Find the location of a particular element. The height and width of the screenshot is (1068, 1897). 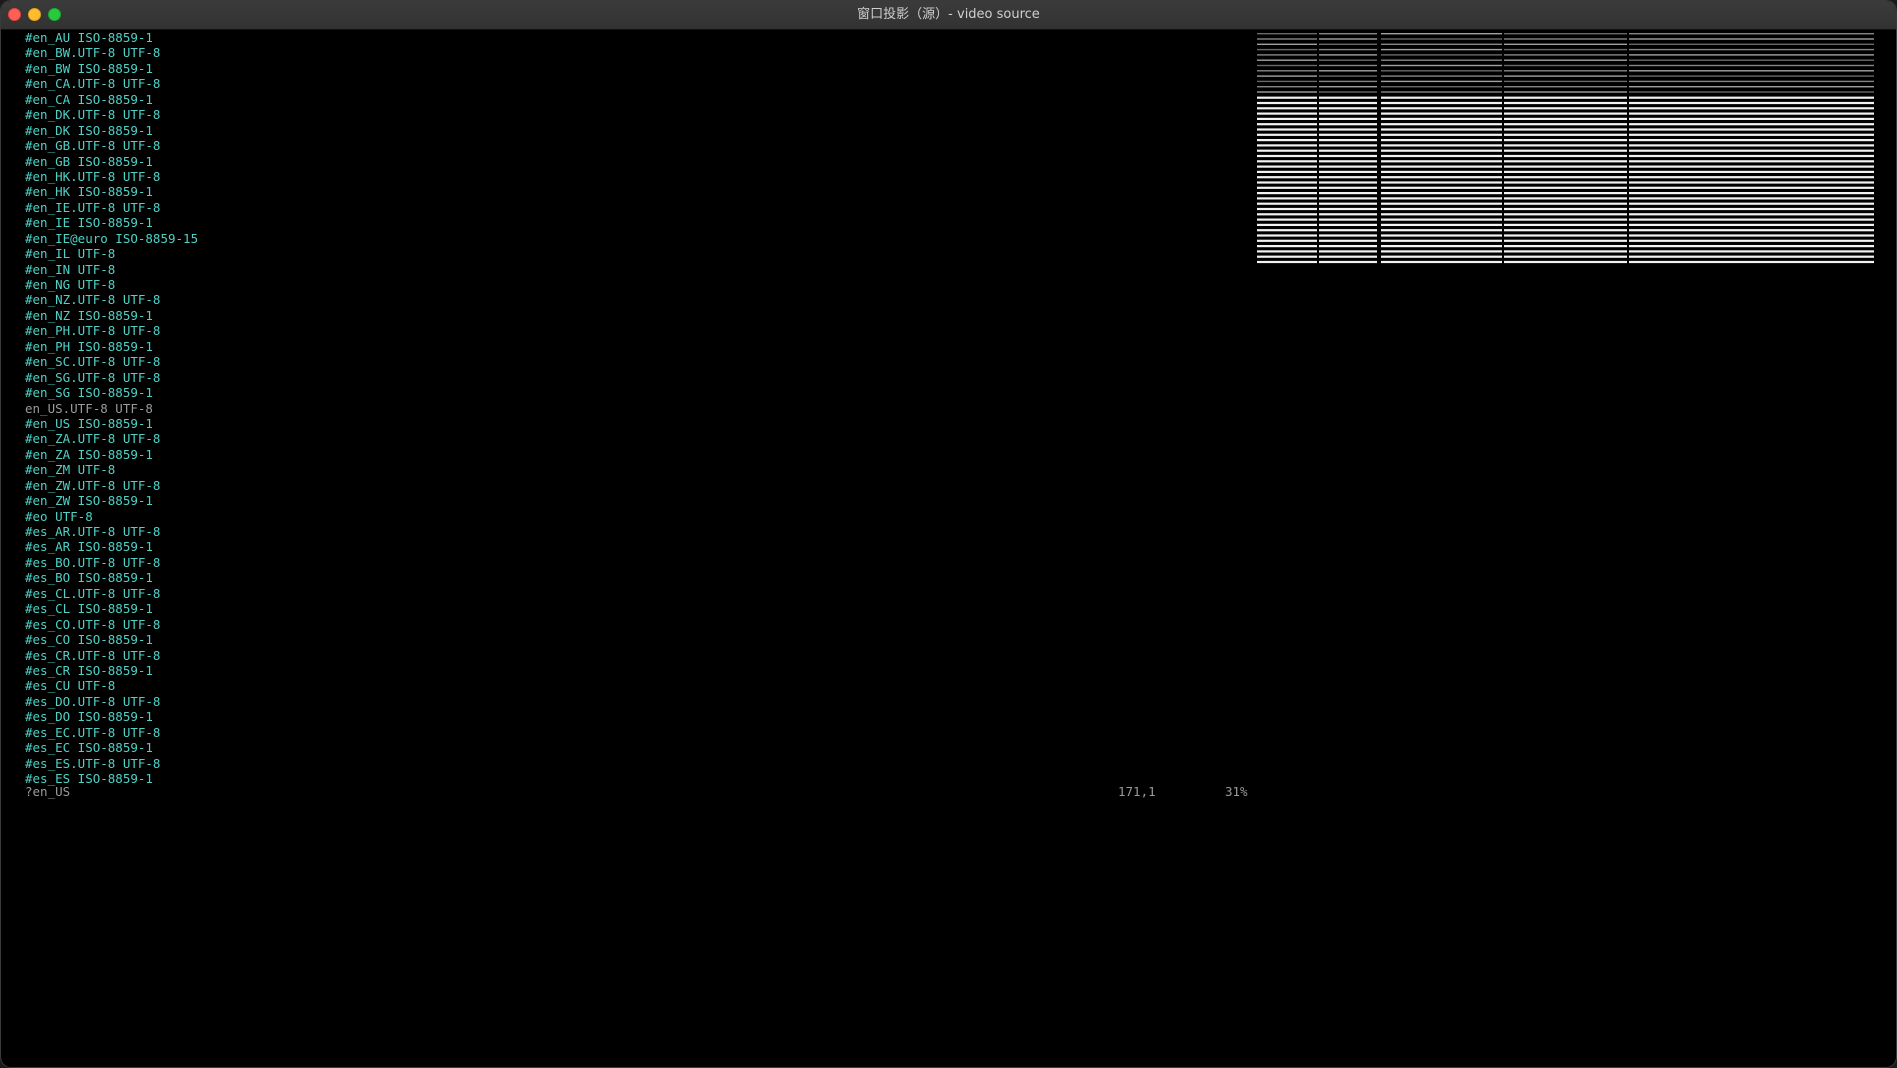

terminal-line: #en_NZ ISO-8859-1 is located at coordinates (89, 315).